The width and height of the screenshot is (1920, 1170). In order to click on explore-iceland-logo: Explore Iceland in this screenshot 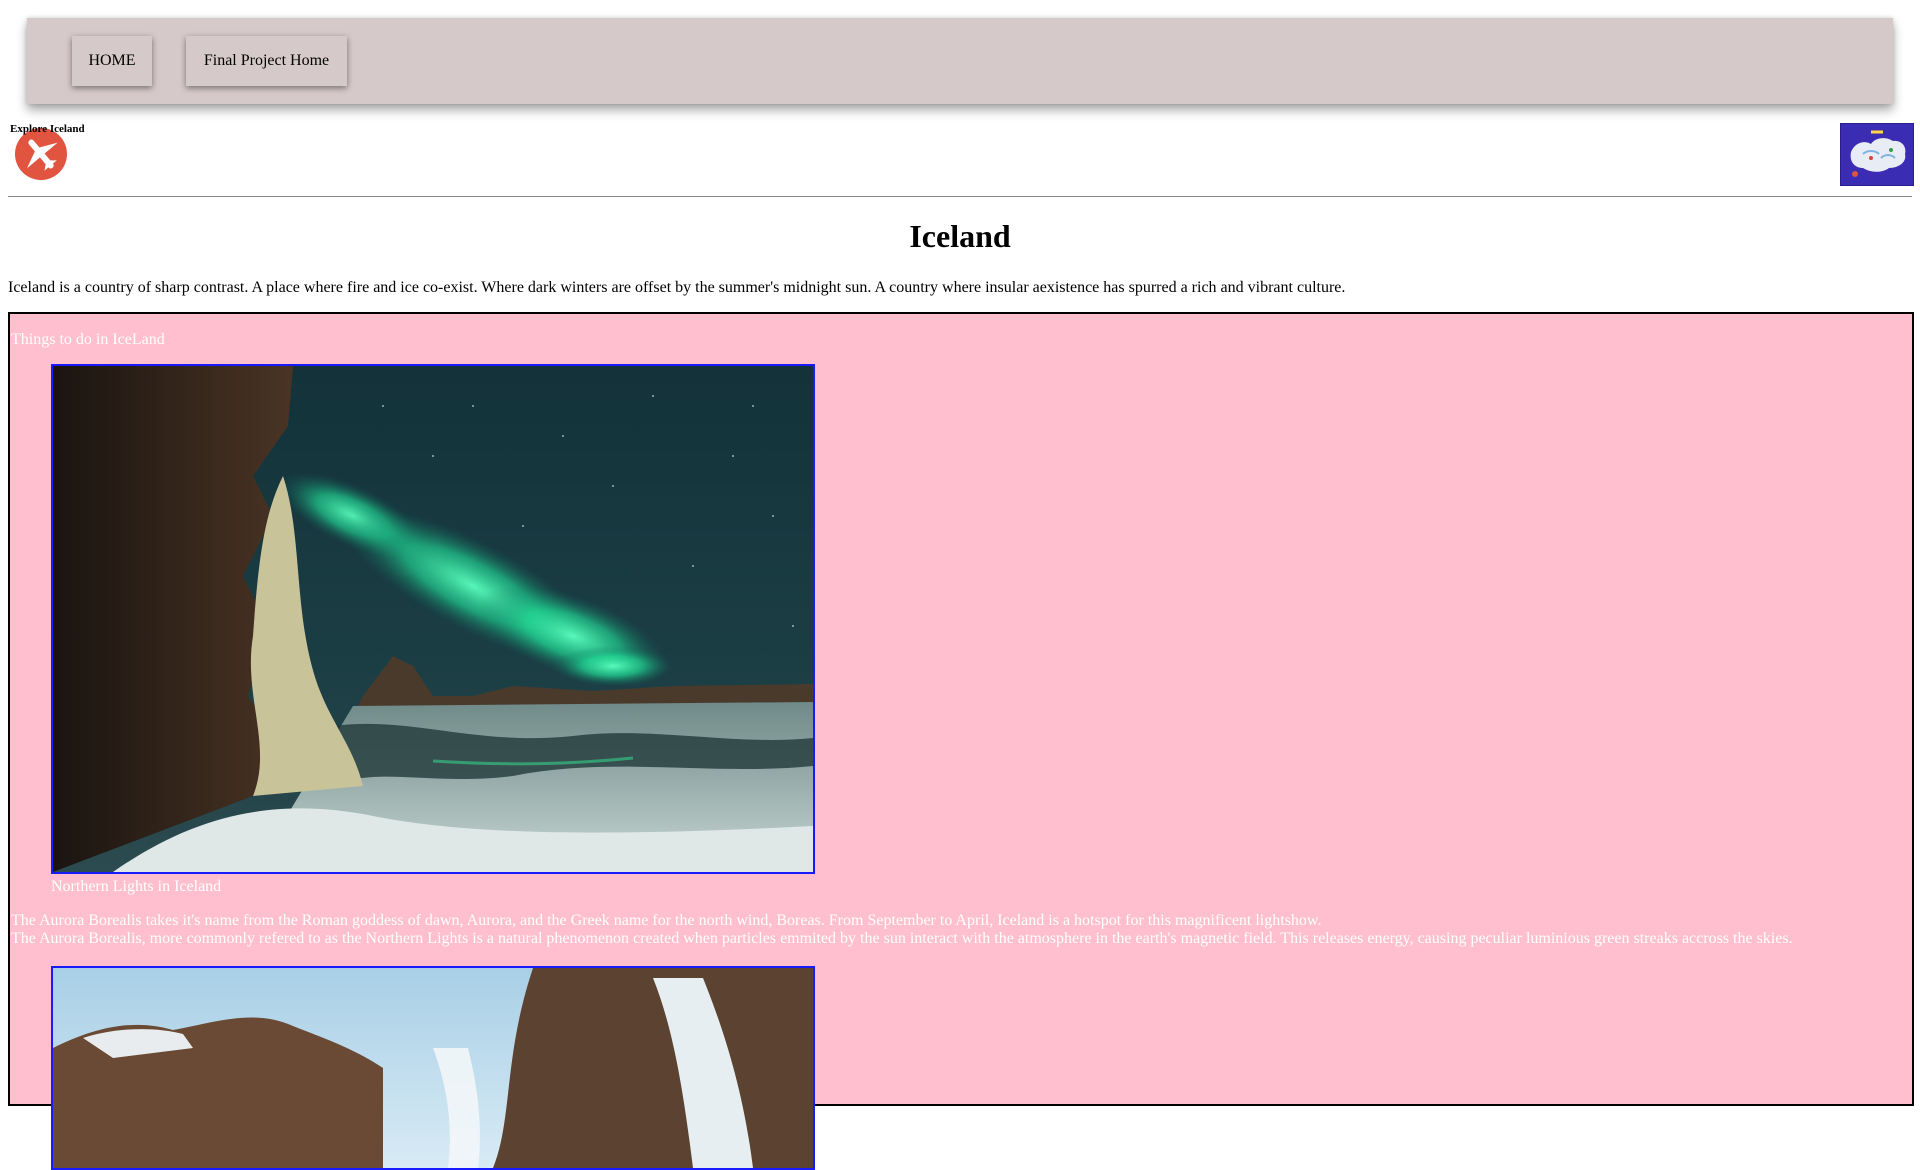, I will do `click(50, 152)`.